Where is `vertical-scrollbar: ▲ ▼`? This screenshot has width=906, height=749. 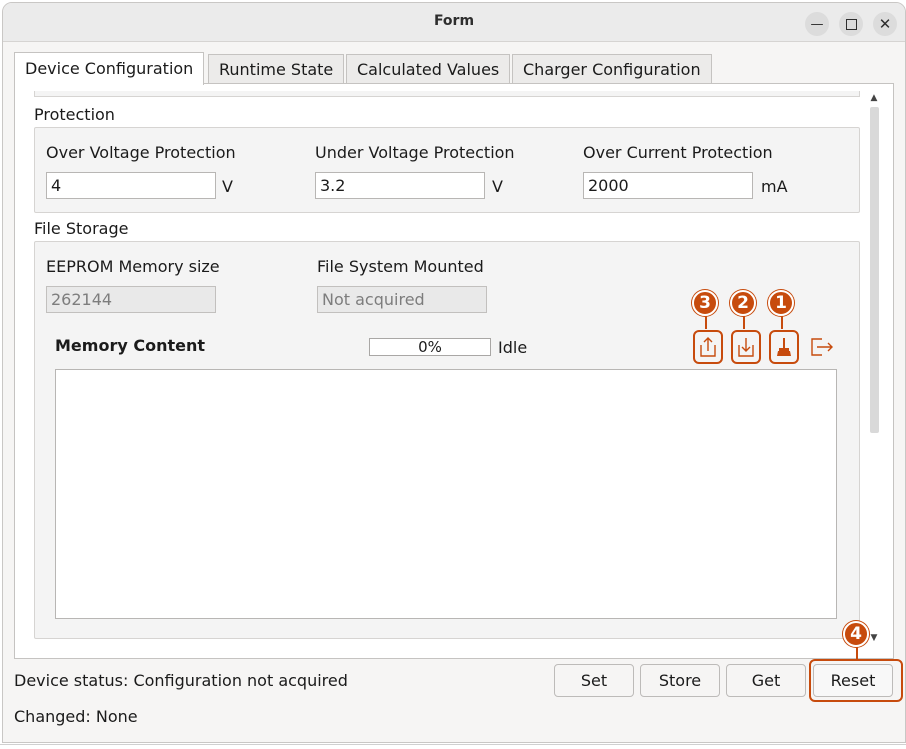
vertical-scrollbar: ▲ ▼ is located at coordinates (874, 369).